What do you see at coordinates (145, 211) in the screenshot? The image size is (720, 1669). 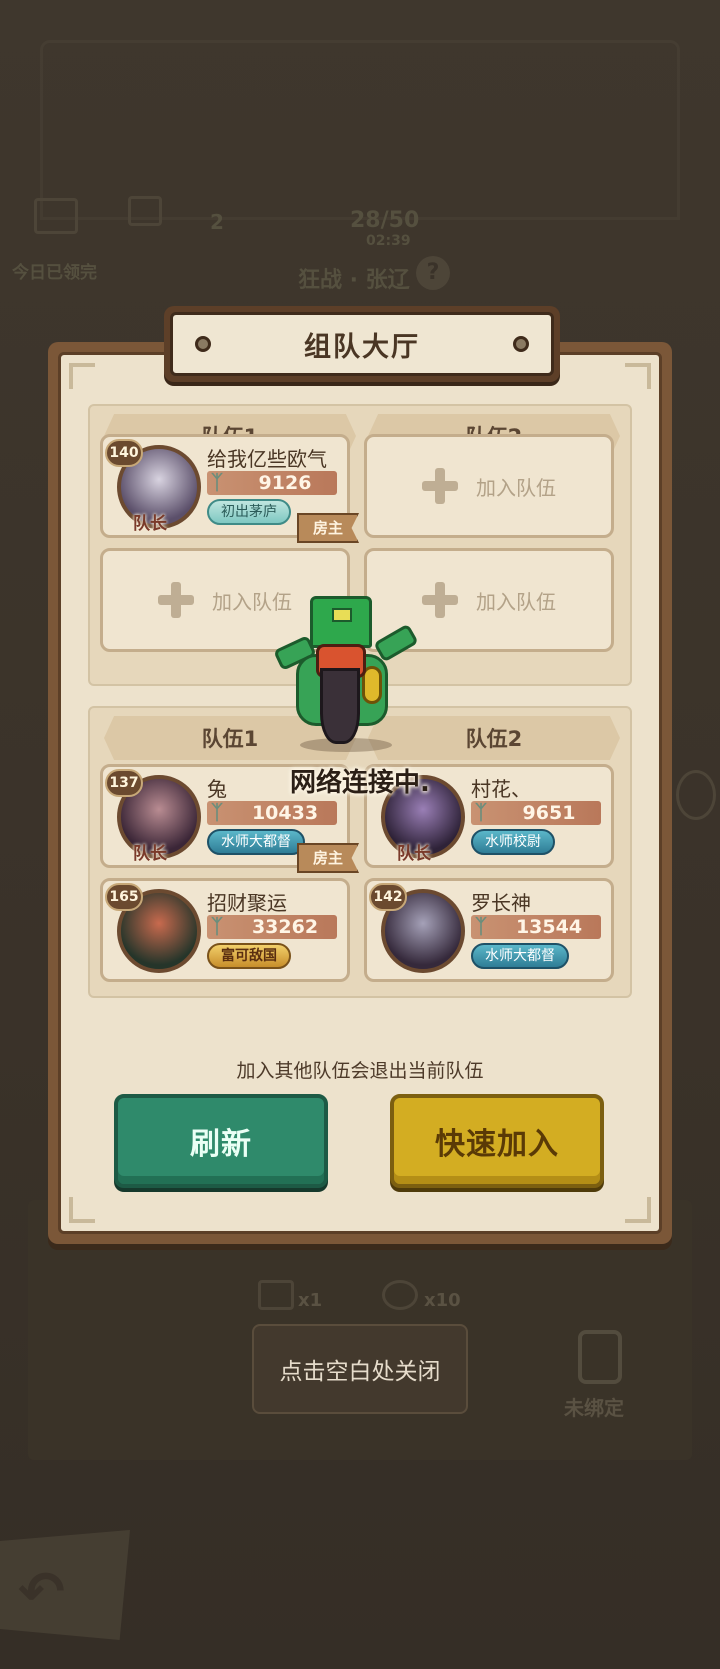 I see `ticket-icon` at bounding box center [145, 211].